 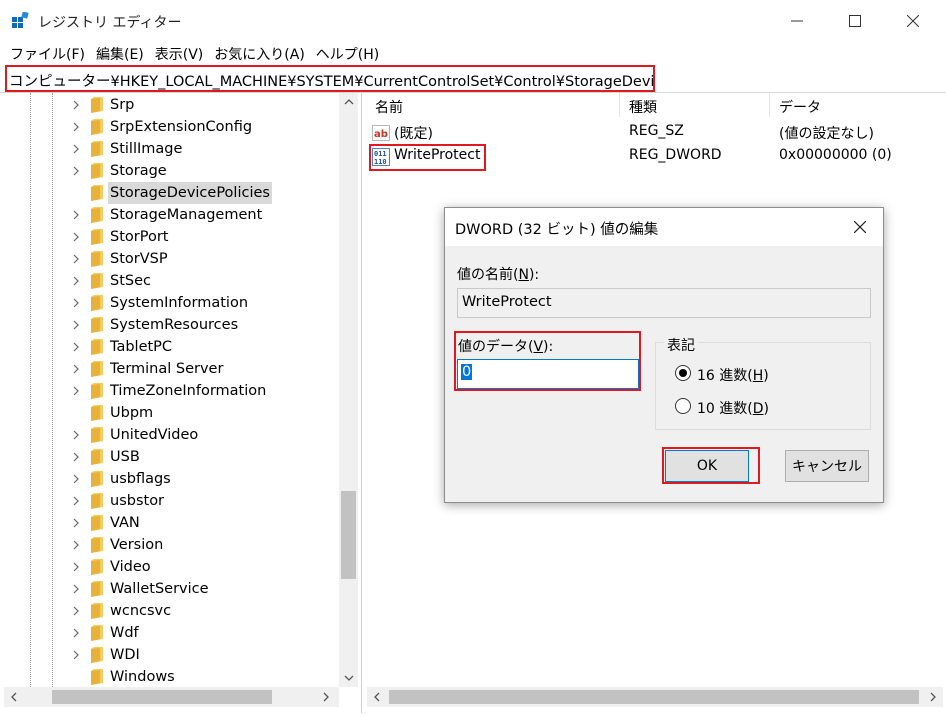 I want to click on tree-item: TimeZoneInformation, so click(x=171, y=391).